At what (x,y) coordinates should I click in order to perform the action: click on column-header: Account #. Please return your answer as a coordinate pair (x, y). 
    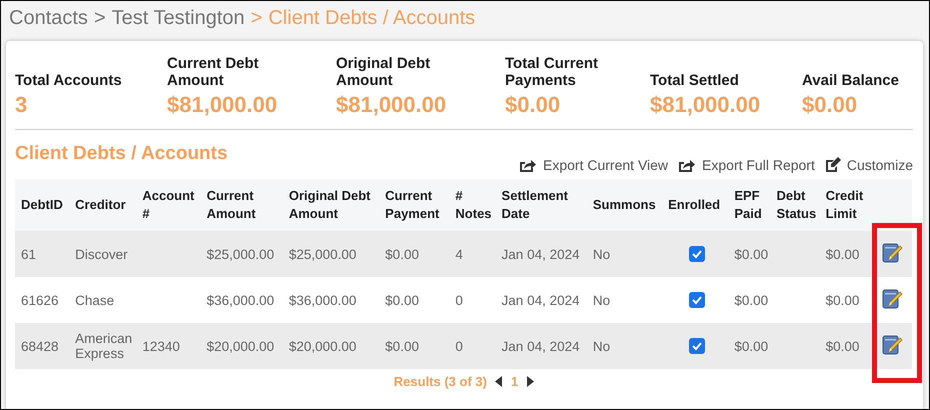
    Looking at the image, I should click on (168, 205).